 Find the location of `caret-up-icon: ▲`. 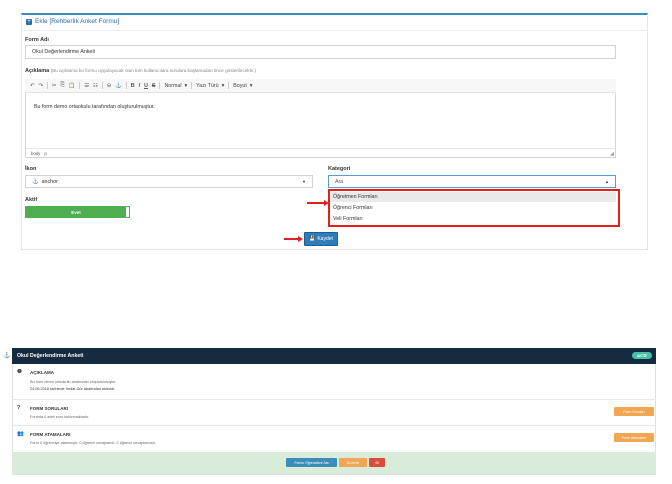

caret-up-icon: ▲ is located at coordinates (607, 181).